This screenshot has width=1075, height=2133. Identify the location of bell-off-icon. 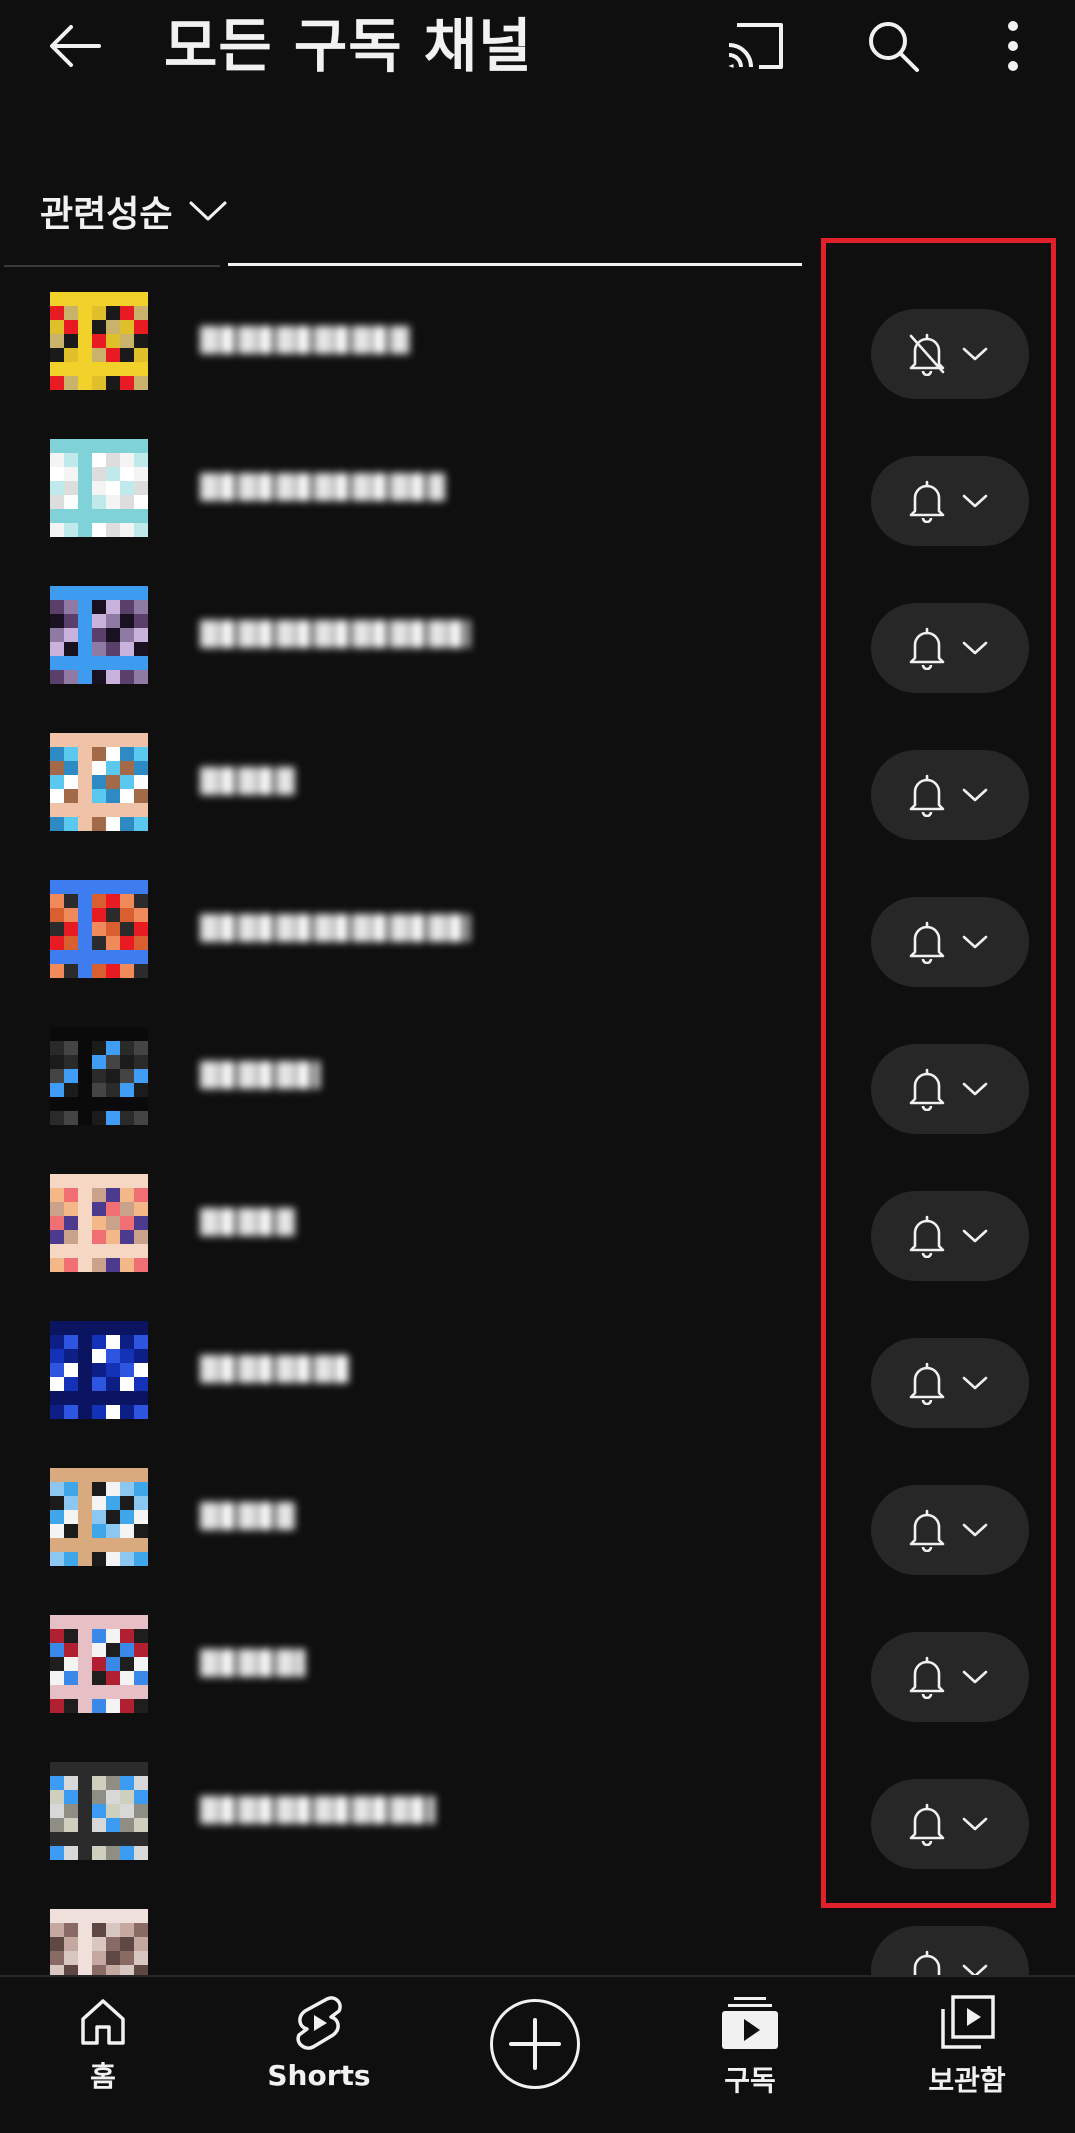
(927, 354).